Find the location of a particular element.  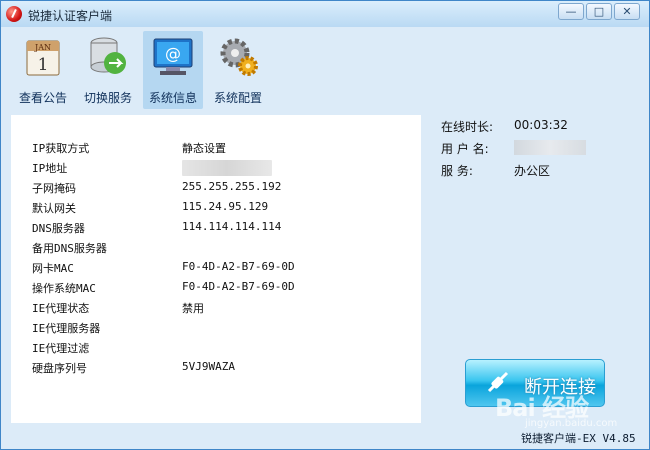

toolbar-system-info: @ 系统信息 is located at coordinates (173, 70).